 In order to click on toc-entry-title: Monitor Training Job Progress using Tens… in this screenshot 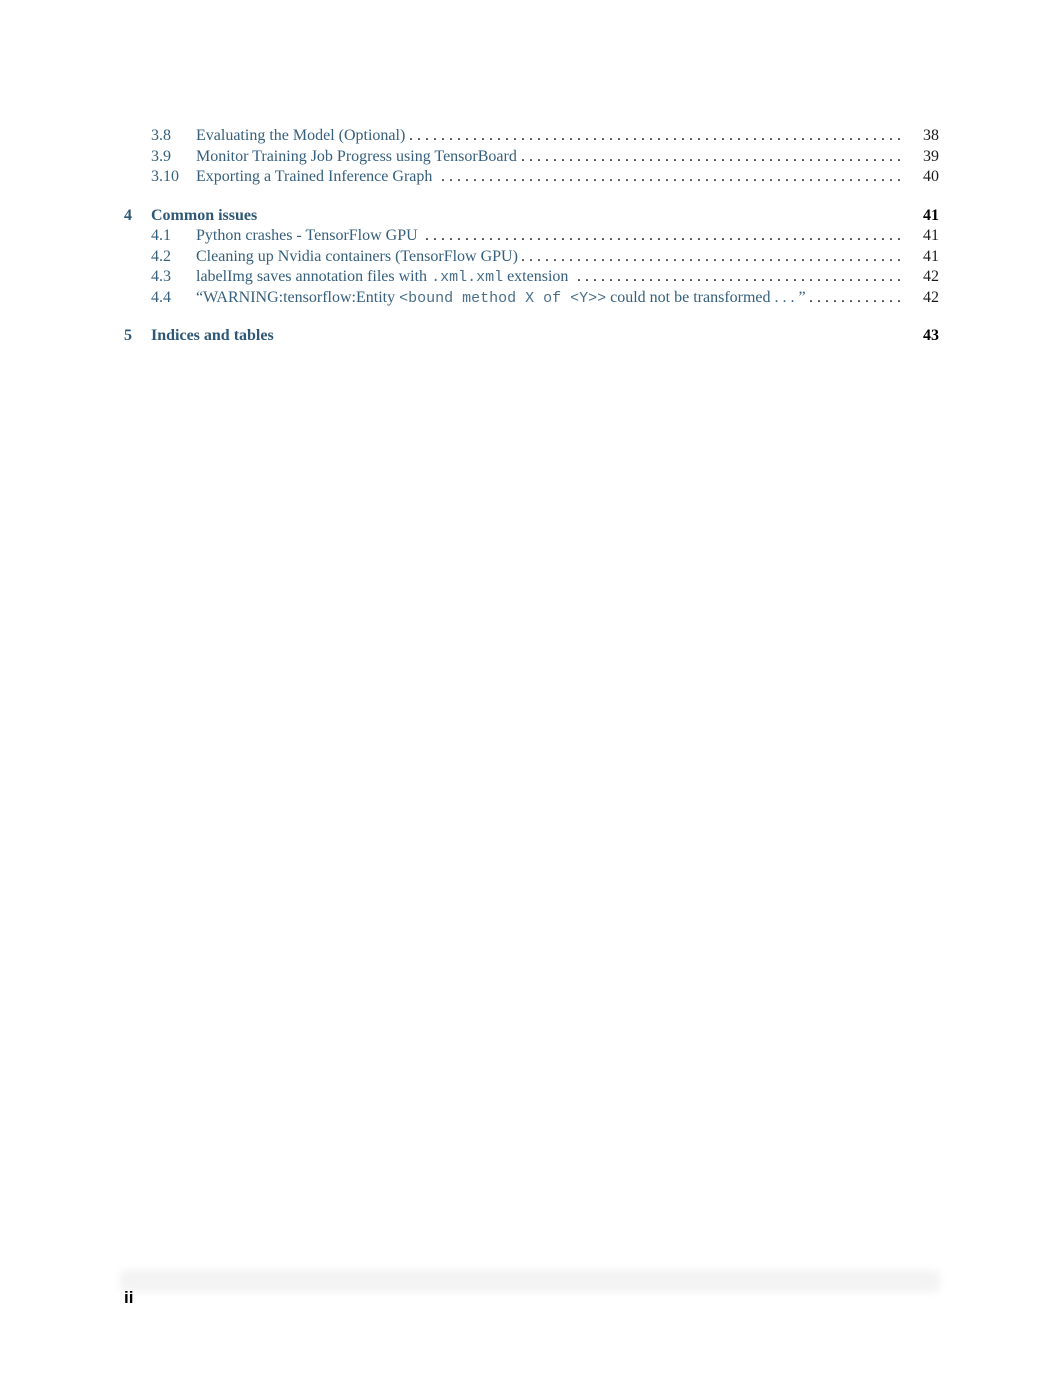, I will do `click(358, 156)`.